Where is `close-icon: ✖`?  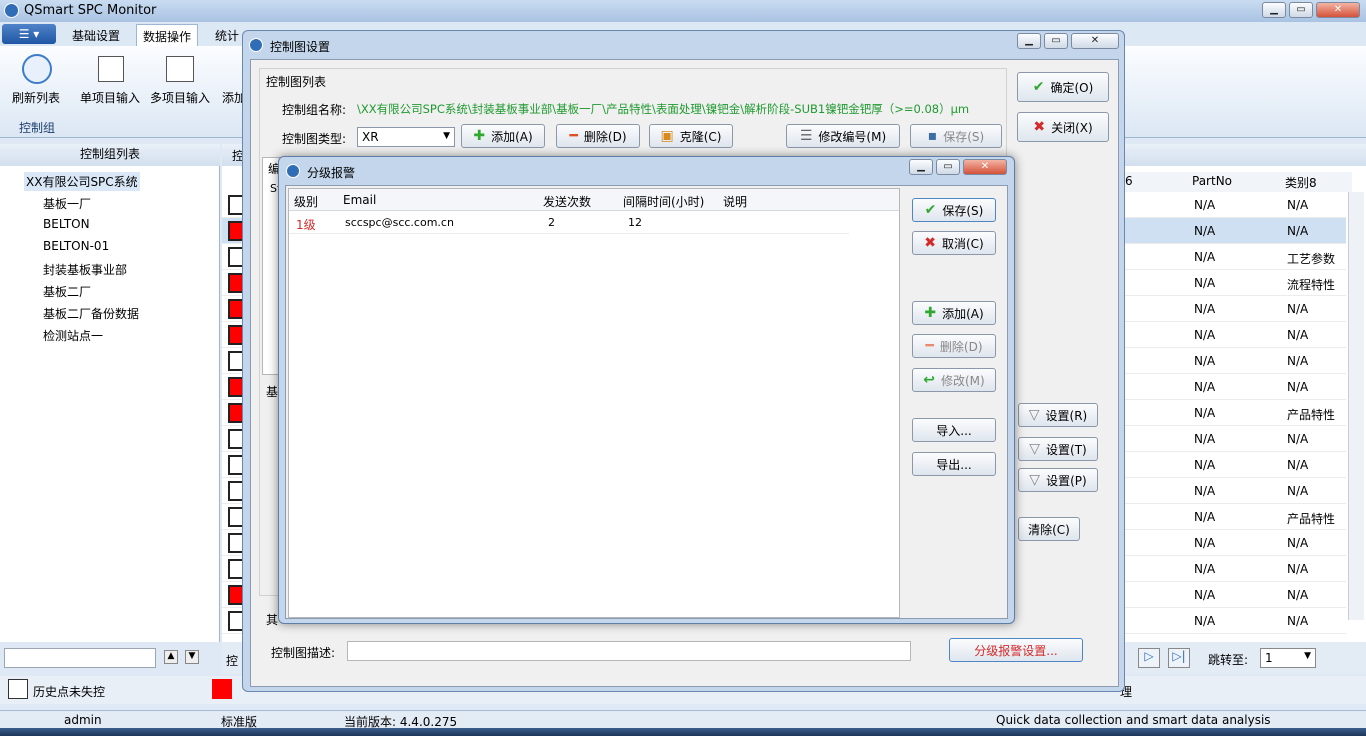
close-icon: ✖ is located at coordinates (1039, 127).